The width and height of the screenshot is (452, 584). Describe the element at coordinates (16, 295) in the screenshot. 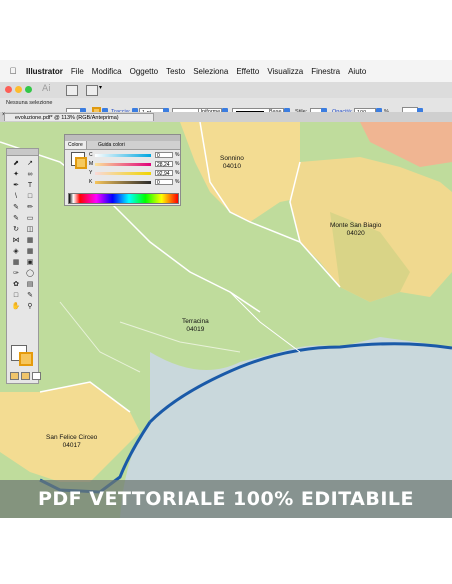

I see `artboard-tool-icon: □` at that location.